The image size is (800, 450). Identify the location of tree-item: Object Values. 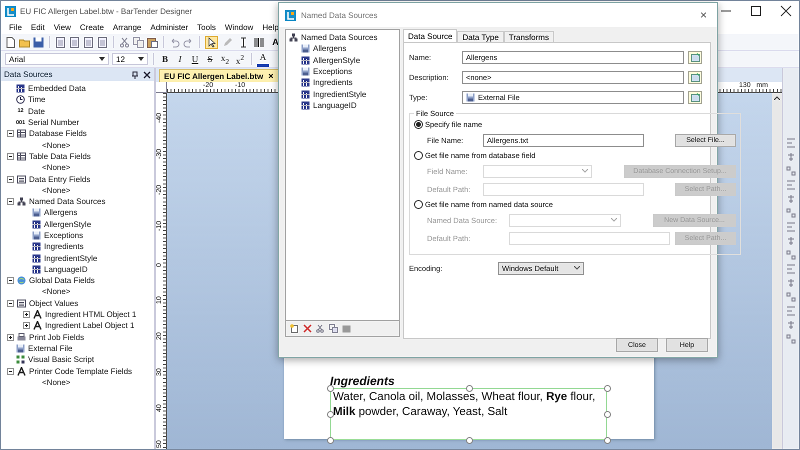
(78, 303).